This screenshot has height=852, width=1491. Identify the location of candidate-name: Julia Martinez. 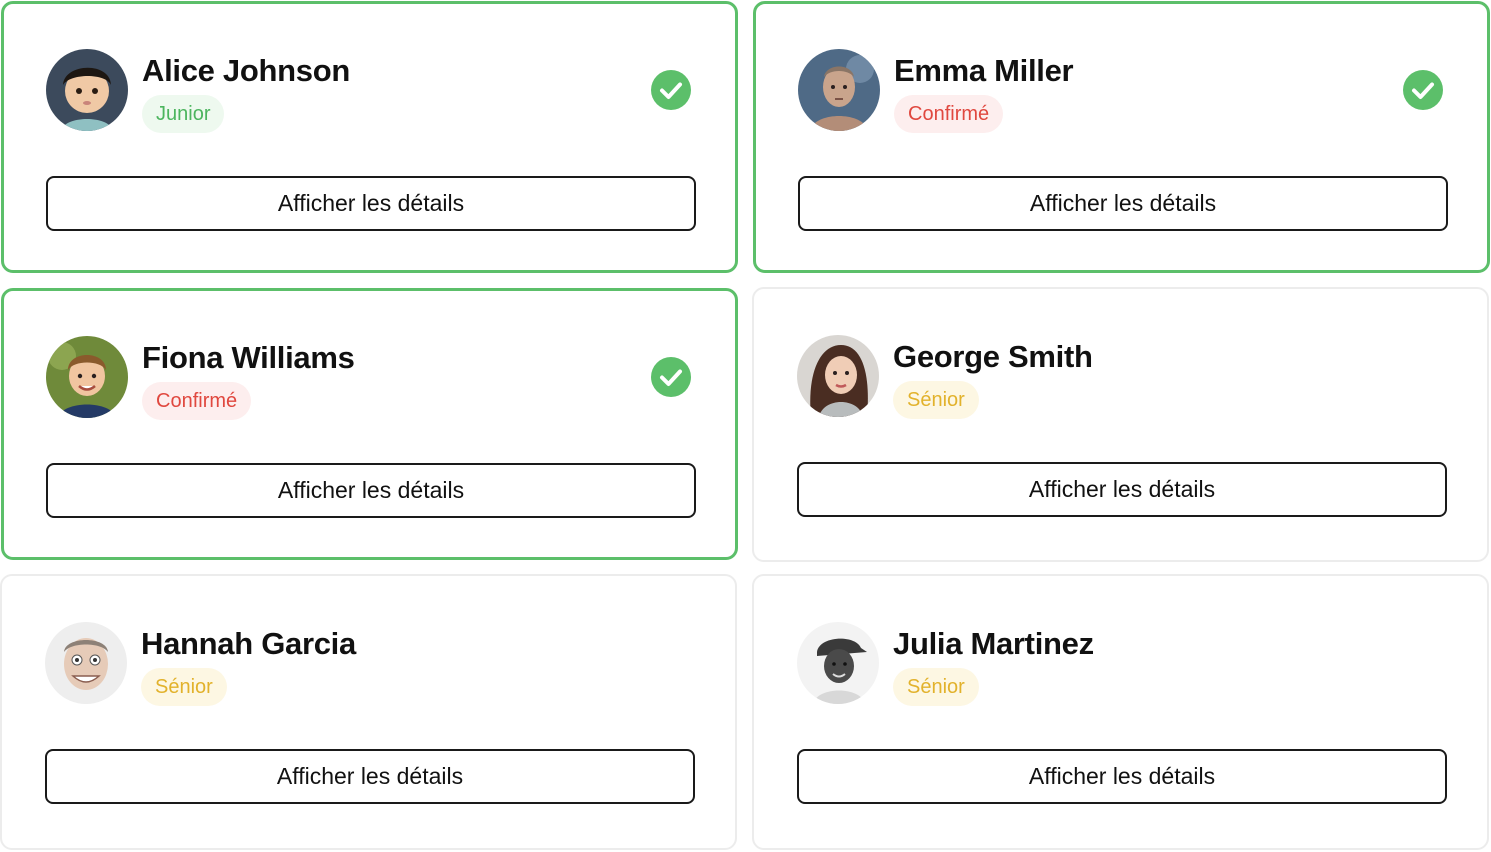
(993, 643).